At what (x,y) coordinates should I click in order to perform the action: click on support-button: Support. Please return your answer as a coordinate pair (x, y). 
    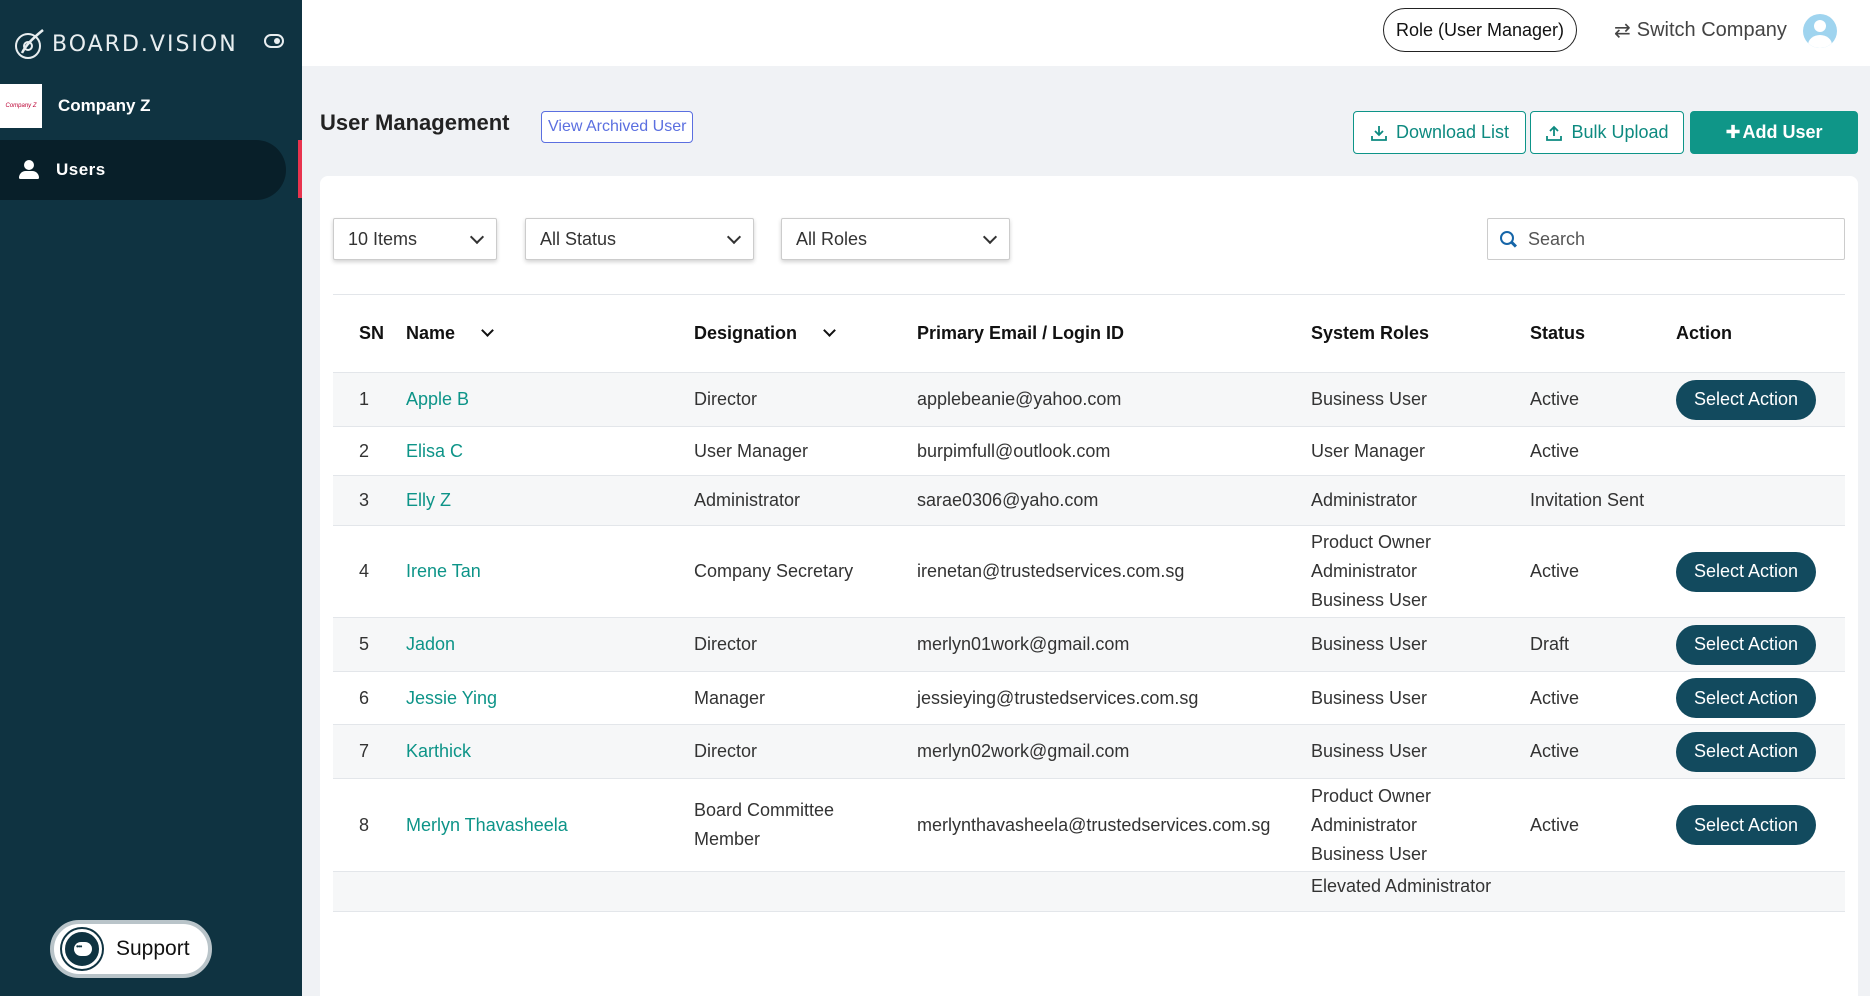
    Looking at the image, I should click on (131, 949).